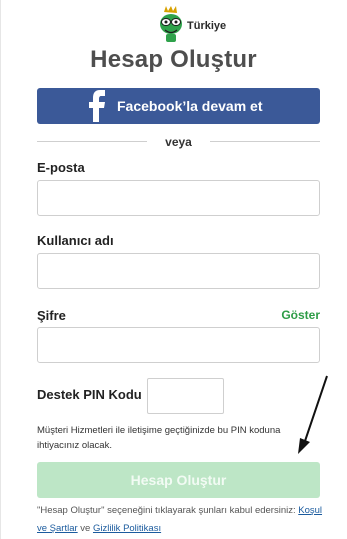  What do you see at coordinates (300, 315) in the screenshot?
I see `show-password-toggle: Göster` at bounding box center [300, 315].